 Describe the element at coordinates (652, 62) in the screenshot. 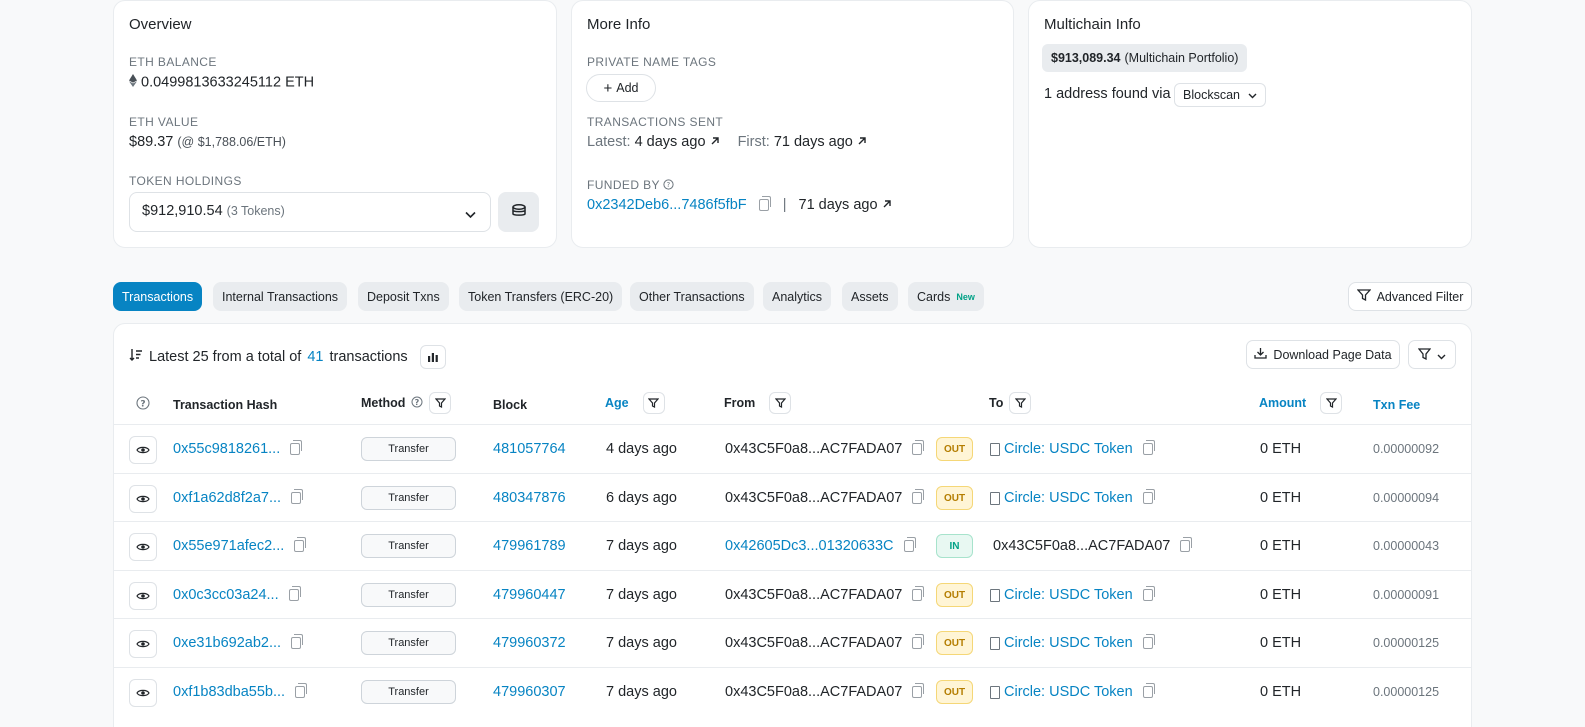

I see `private-name-tags-label: PRIVATE NAME TAGS` at that location.